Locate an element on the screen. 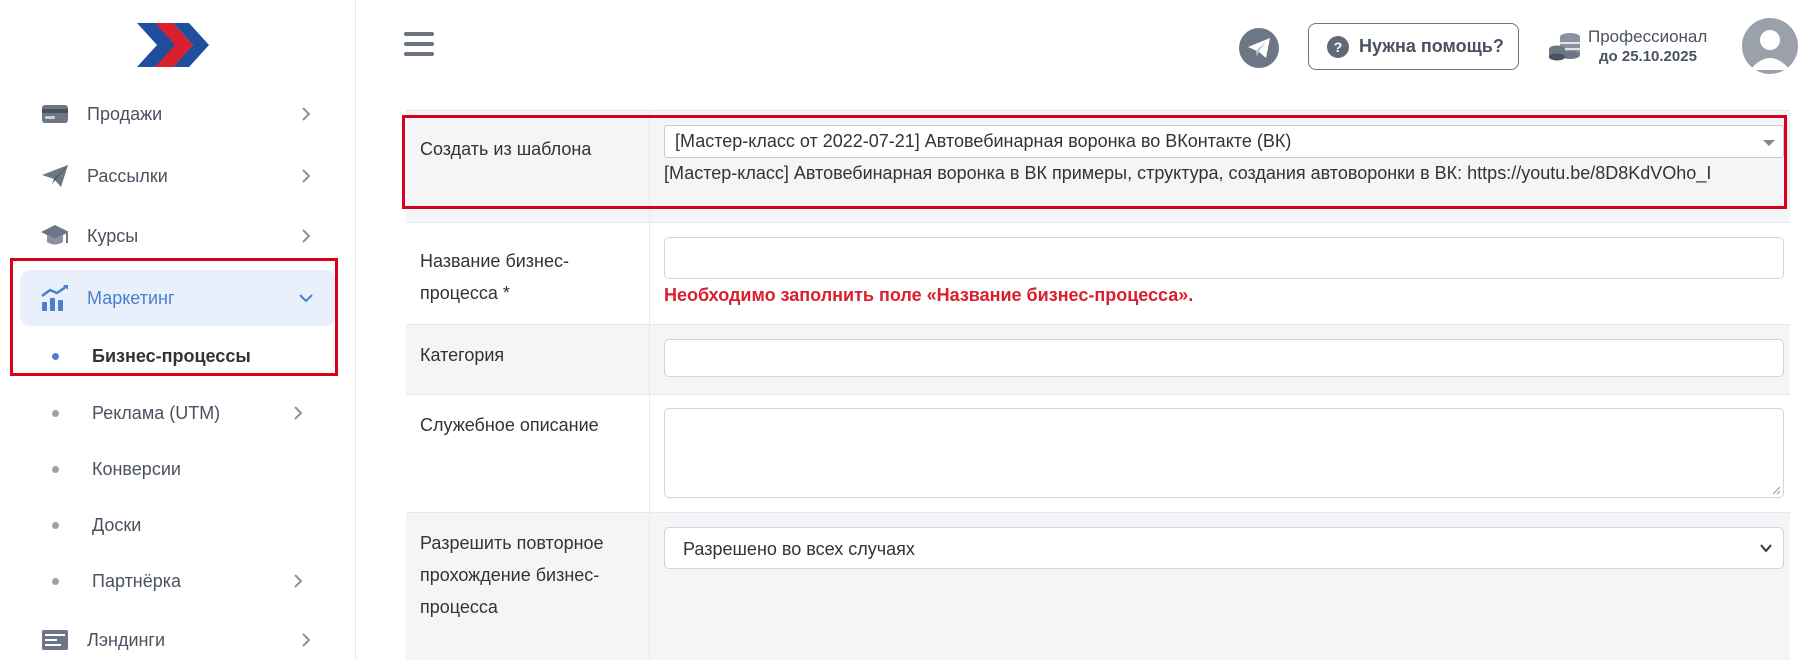 This screenshot has height=660, width=1808. paper-plane-icon is located at coordinates (55, 176).